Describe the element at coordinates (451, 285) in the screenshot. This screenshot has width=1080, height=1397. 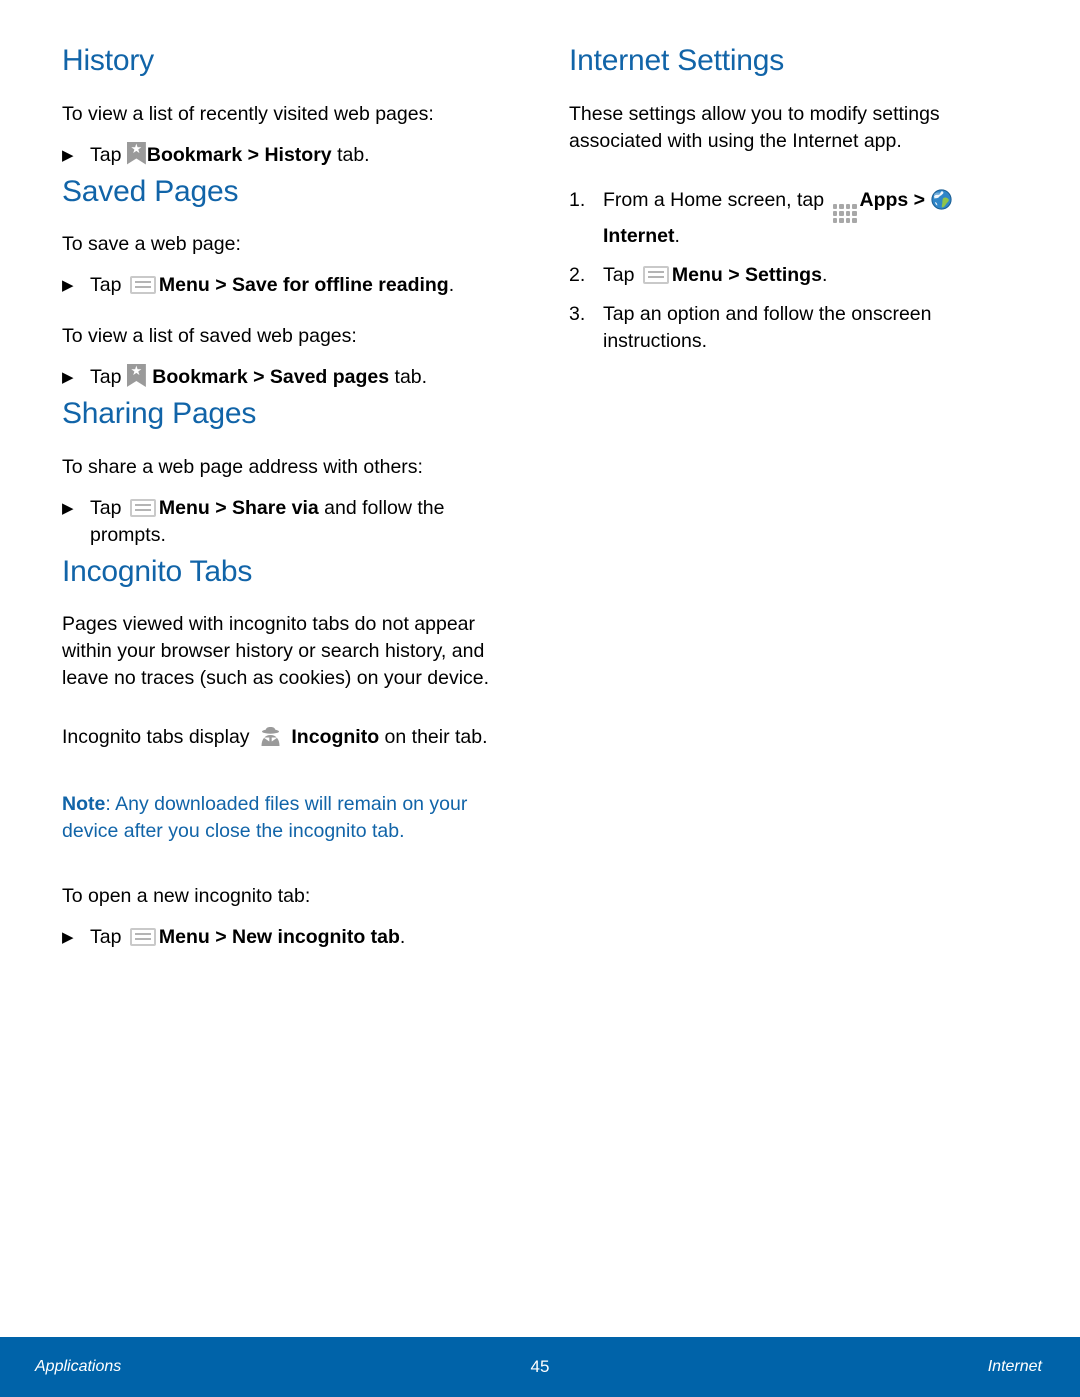
I see `saved-pages-step-1-trail: .` at that location.